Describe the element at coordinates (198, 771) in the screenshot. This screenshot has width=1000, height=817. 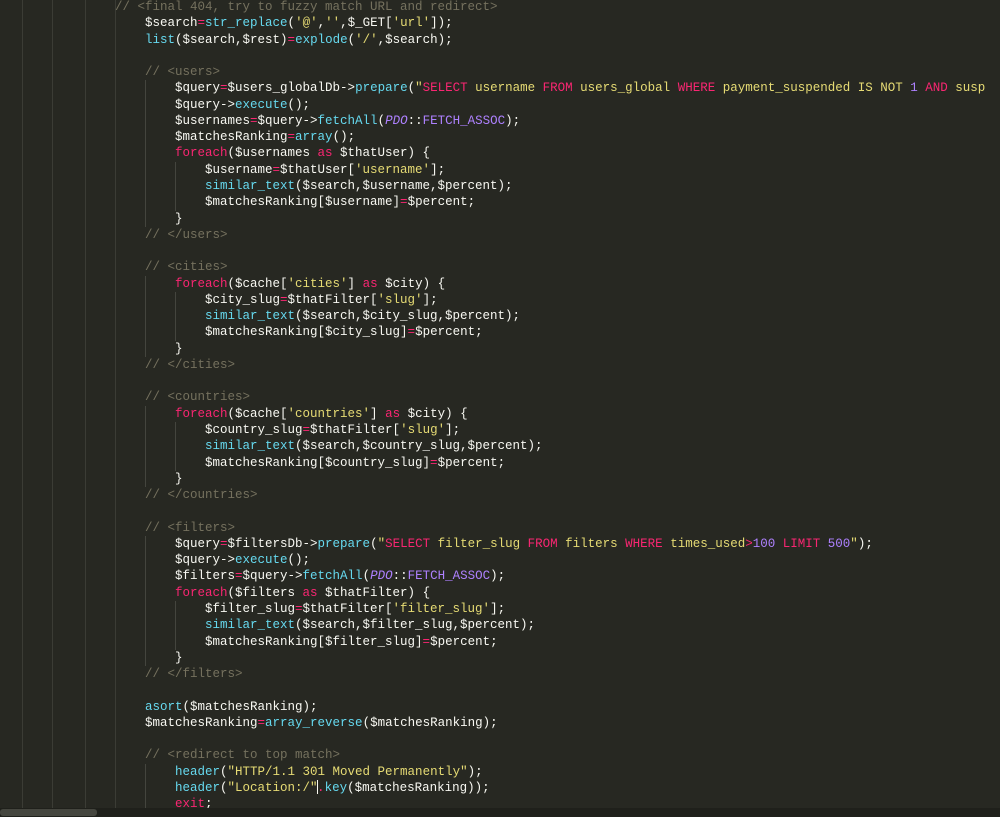
I see `code-token: header` at that location.